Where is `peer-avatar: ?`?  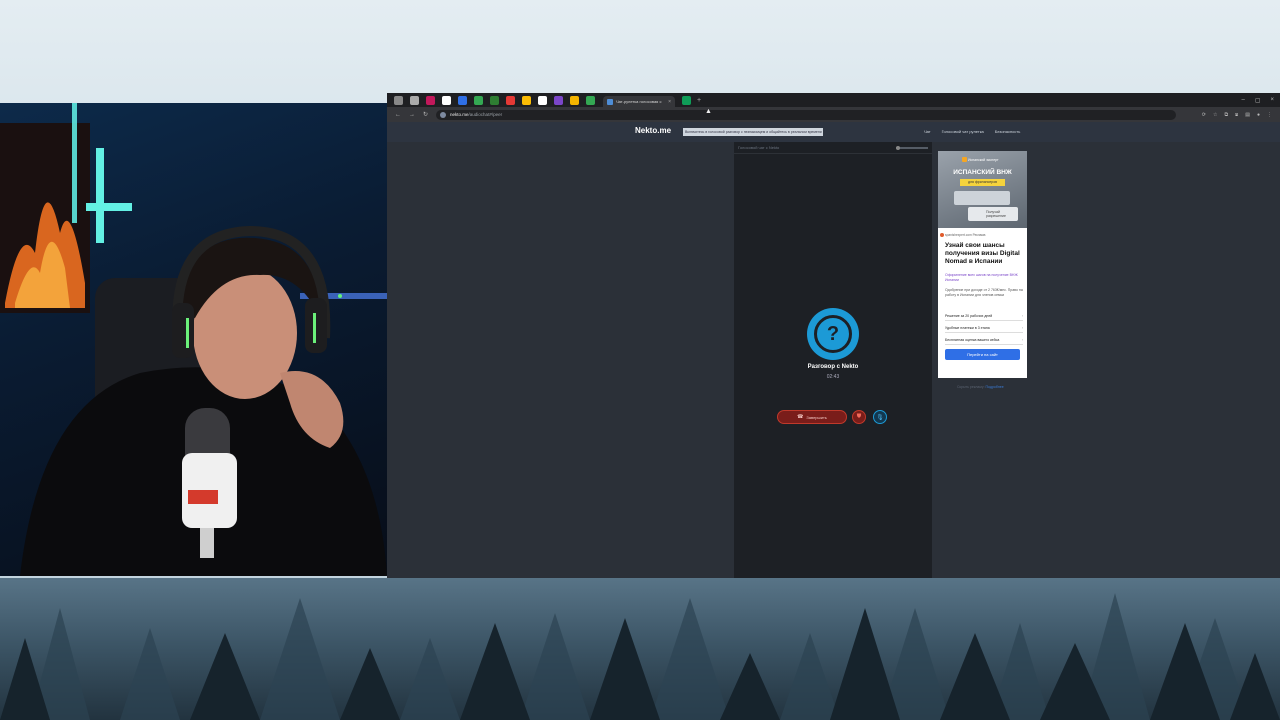
peer-avatar: ? is located at coordinates (833, 334).